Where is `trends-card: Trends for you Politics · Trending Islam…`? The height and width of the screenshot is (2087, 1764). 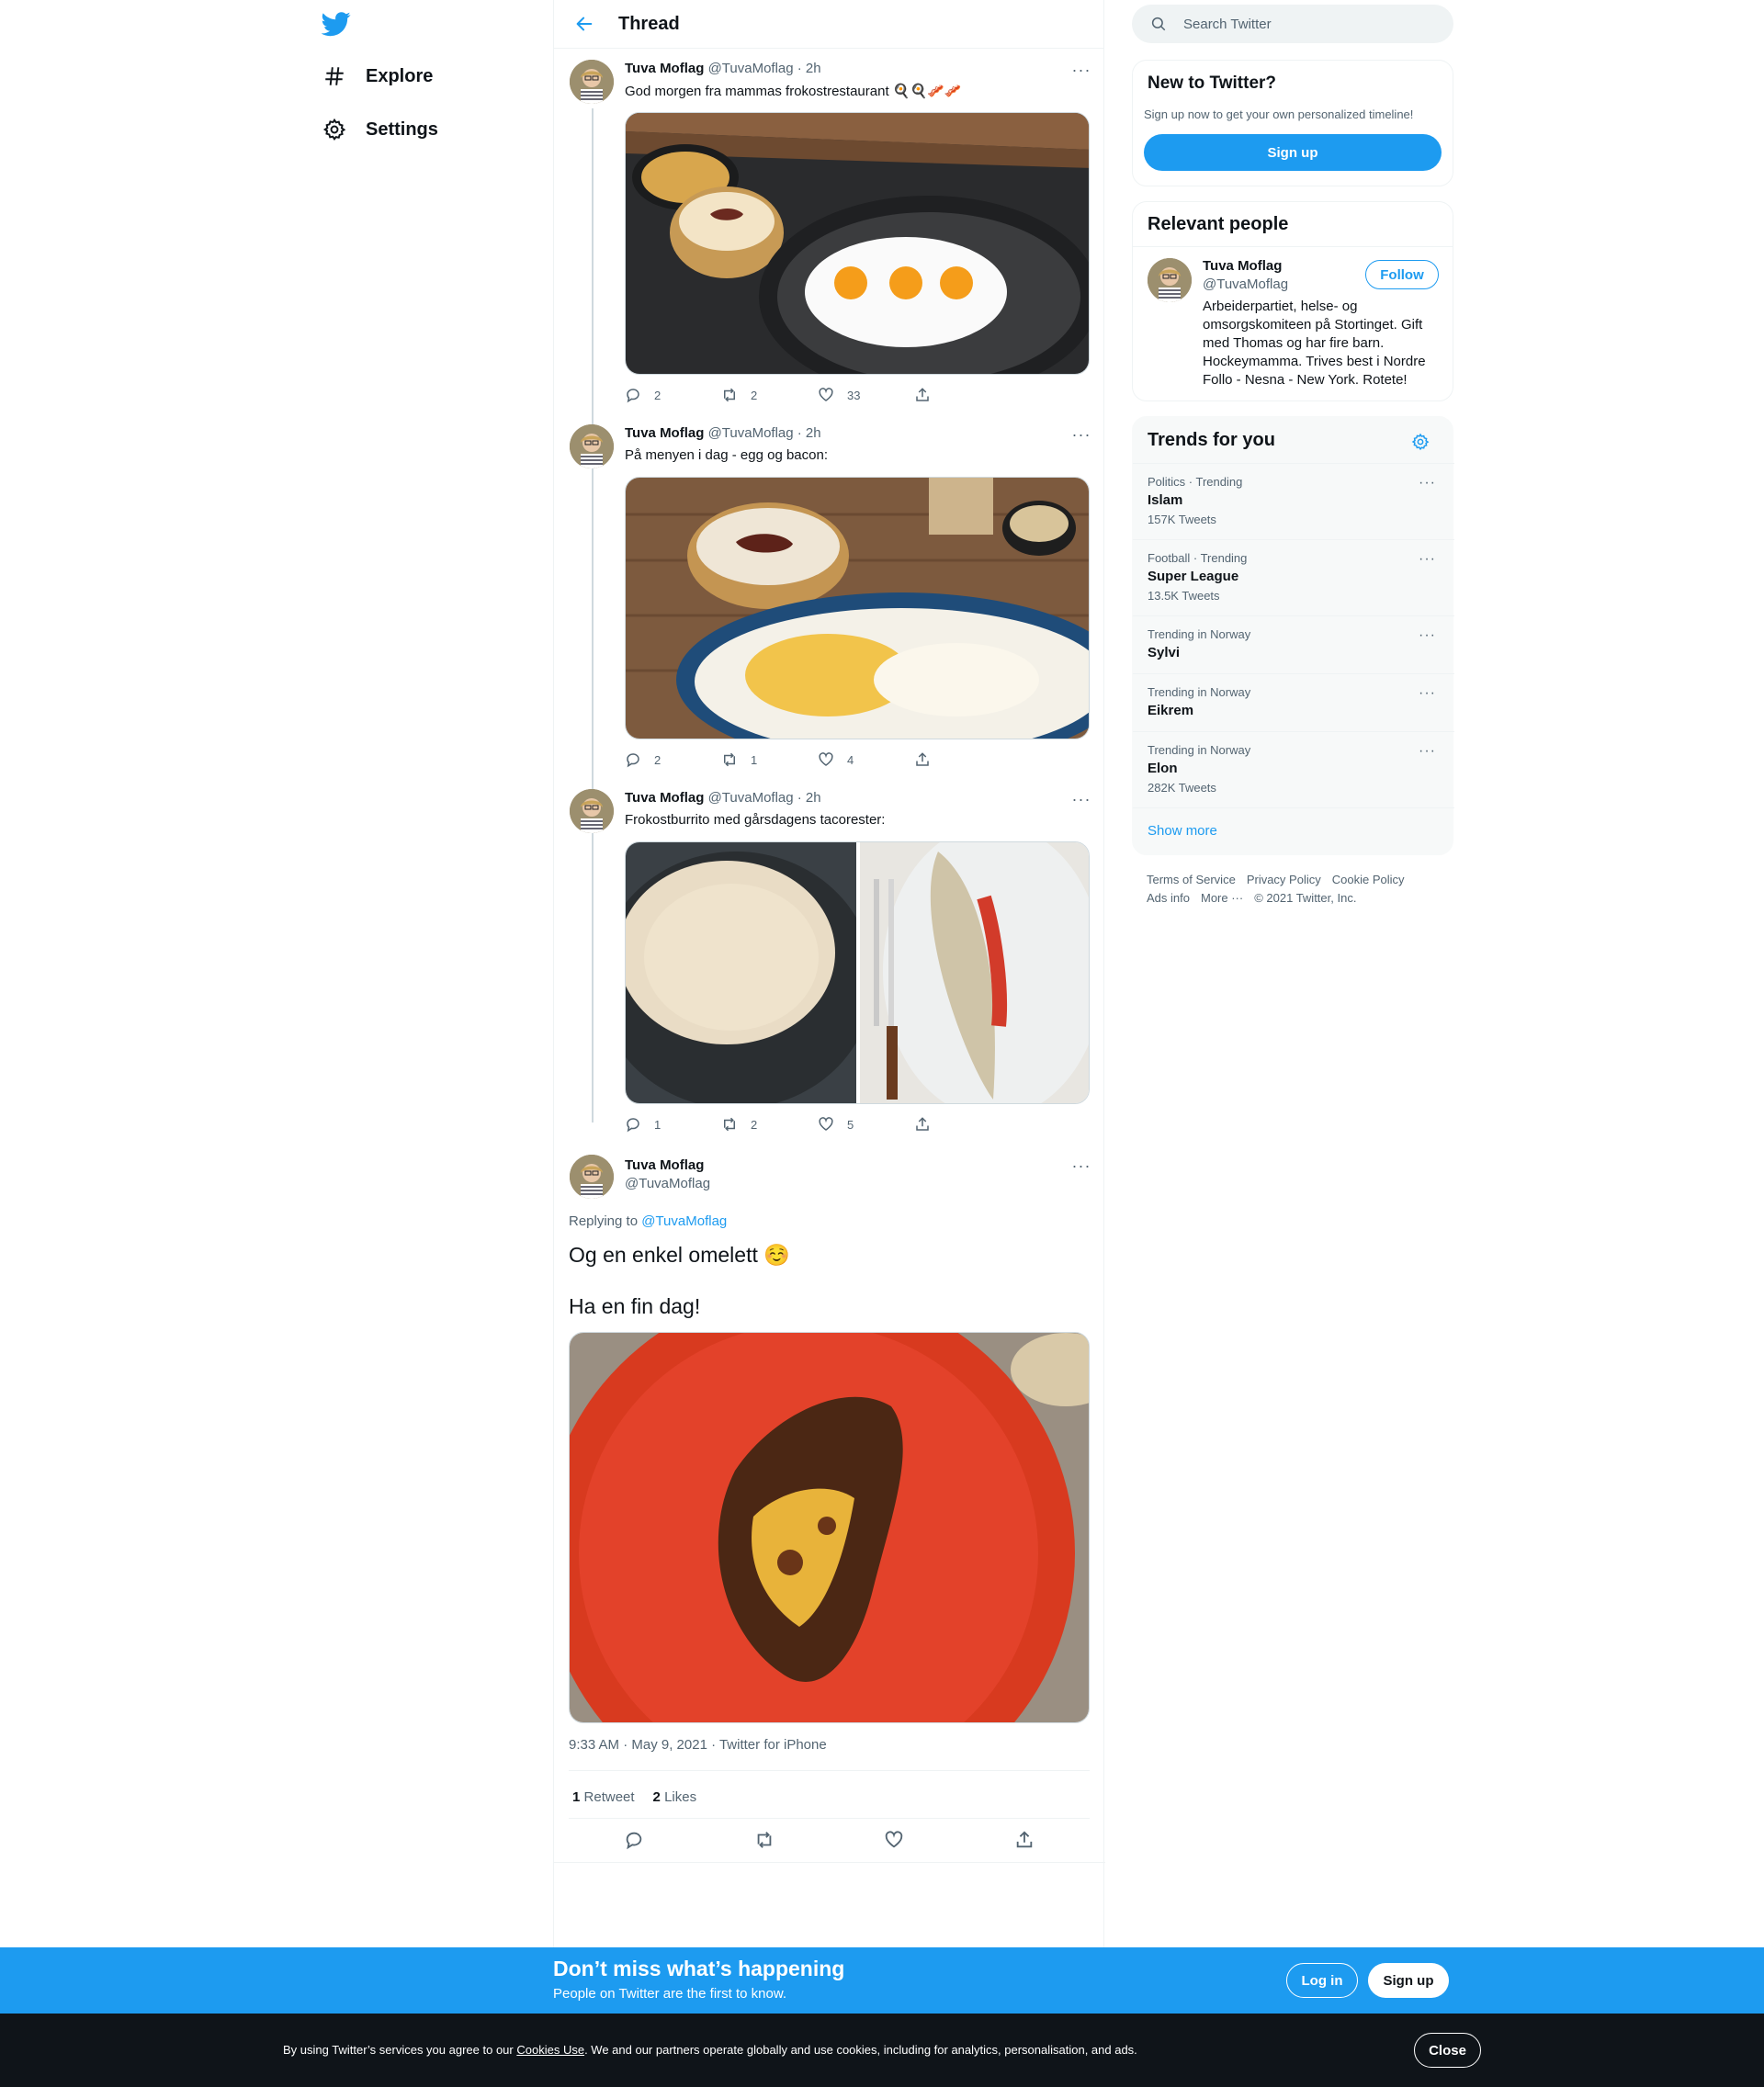
trends-card: Trends for you Politics · Trending Islam… is located at coordinates (1293, 635).